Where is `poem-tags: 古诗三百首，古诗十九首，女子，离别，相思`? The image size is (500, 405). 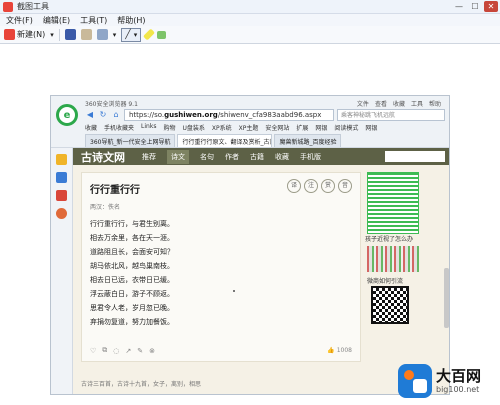 poem-tags: 古诗三百首，古诗十九首，女子，离别，相思 is located at coordinates (141, 383).